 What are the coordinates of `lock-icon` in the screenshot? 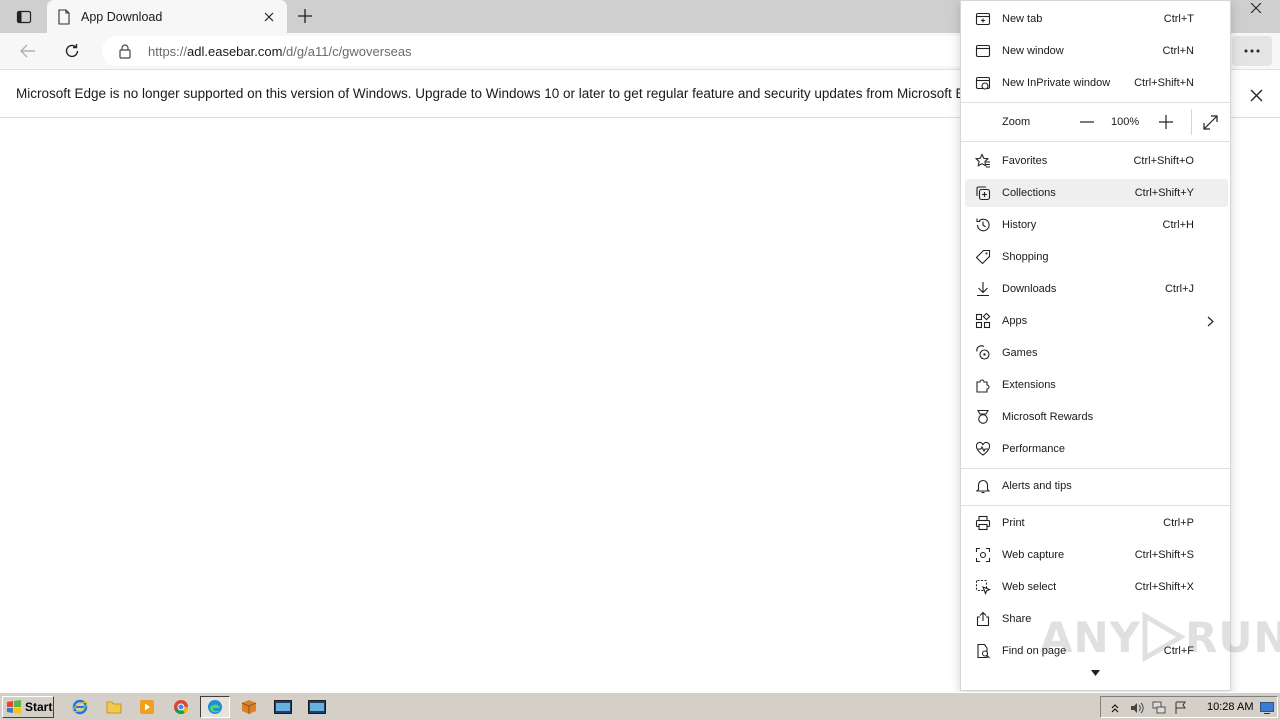 It's located at (125, 51).